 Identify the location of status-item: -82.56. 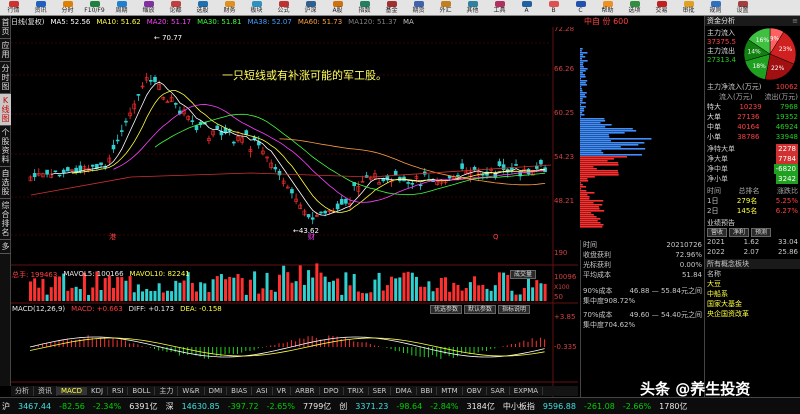
(72, 406).